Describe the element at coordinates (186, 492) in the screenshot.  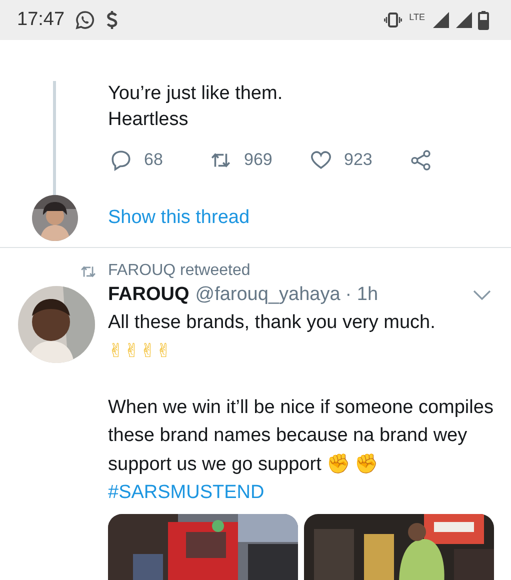
I see `hashtag-link: #SARSMUSTEND` at that location.